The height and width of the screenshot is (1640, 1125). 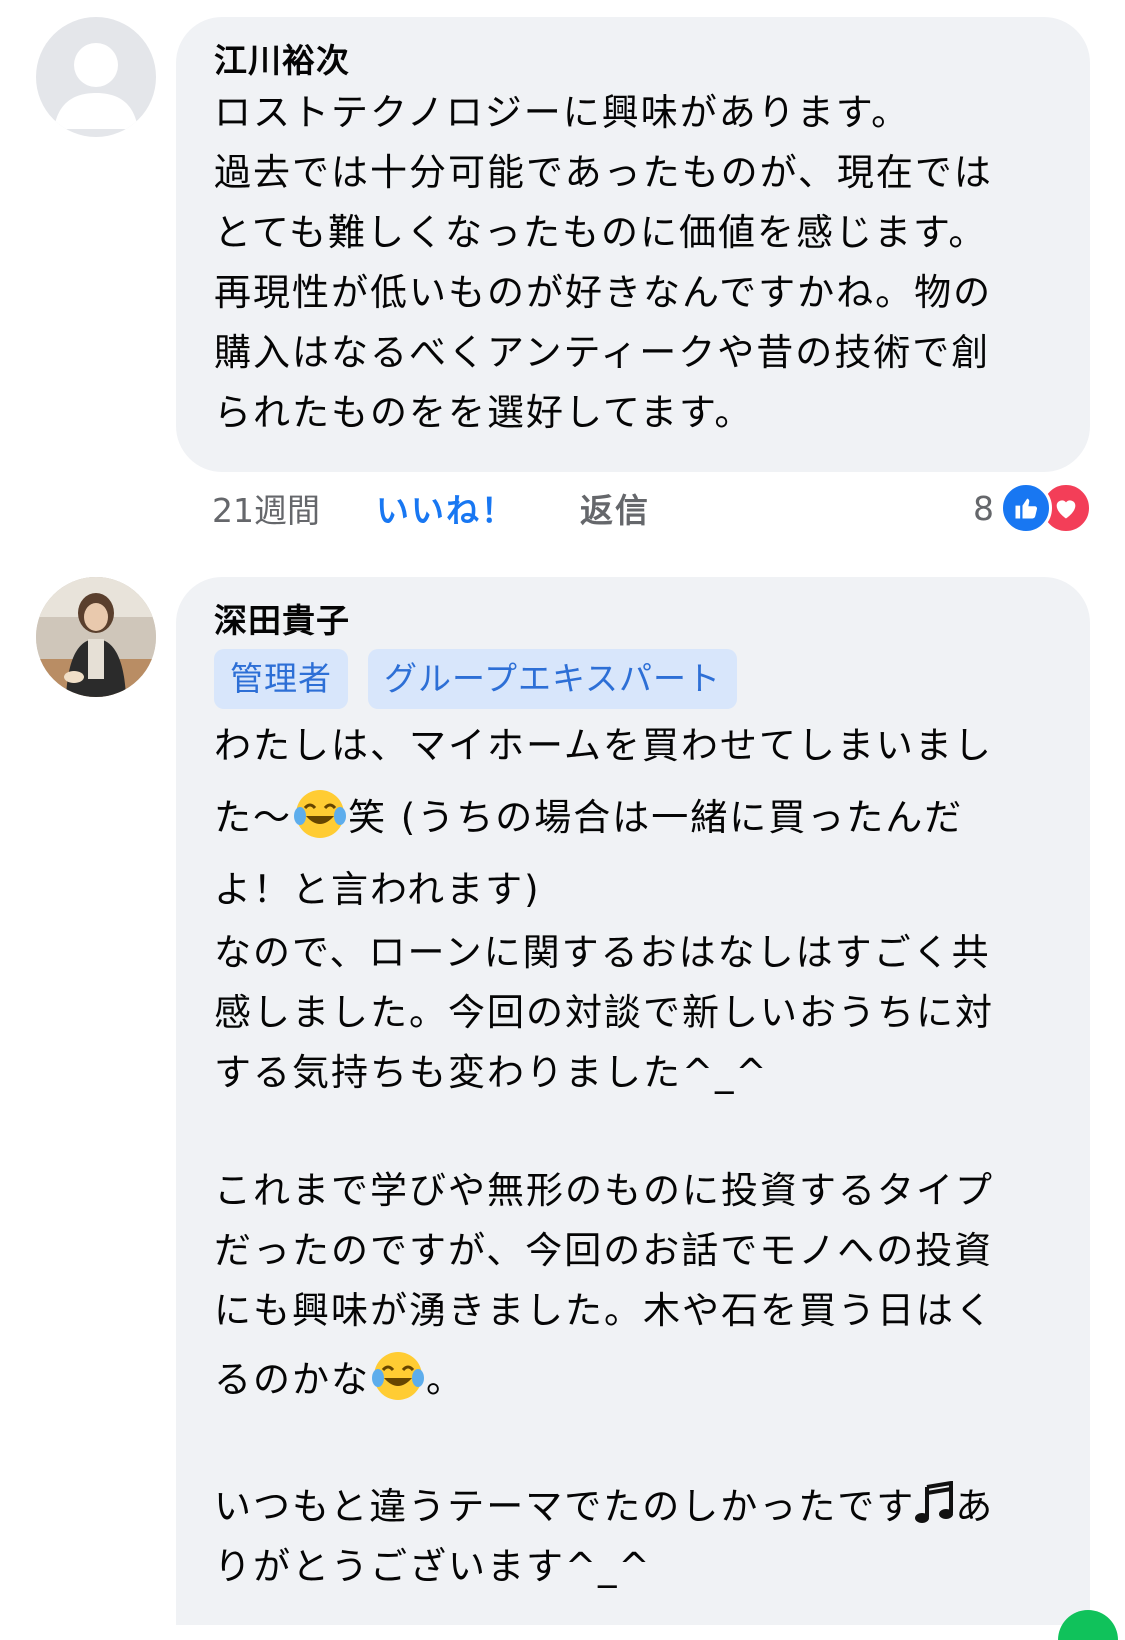 What do you see at coordinates (603, 292) in the screenshot?
I see `comment-text-line: 再現性が低いものが好きなんですかね。物の` at bounding box center [603, 292].